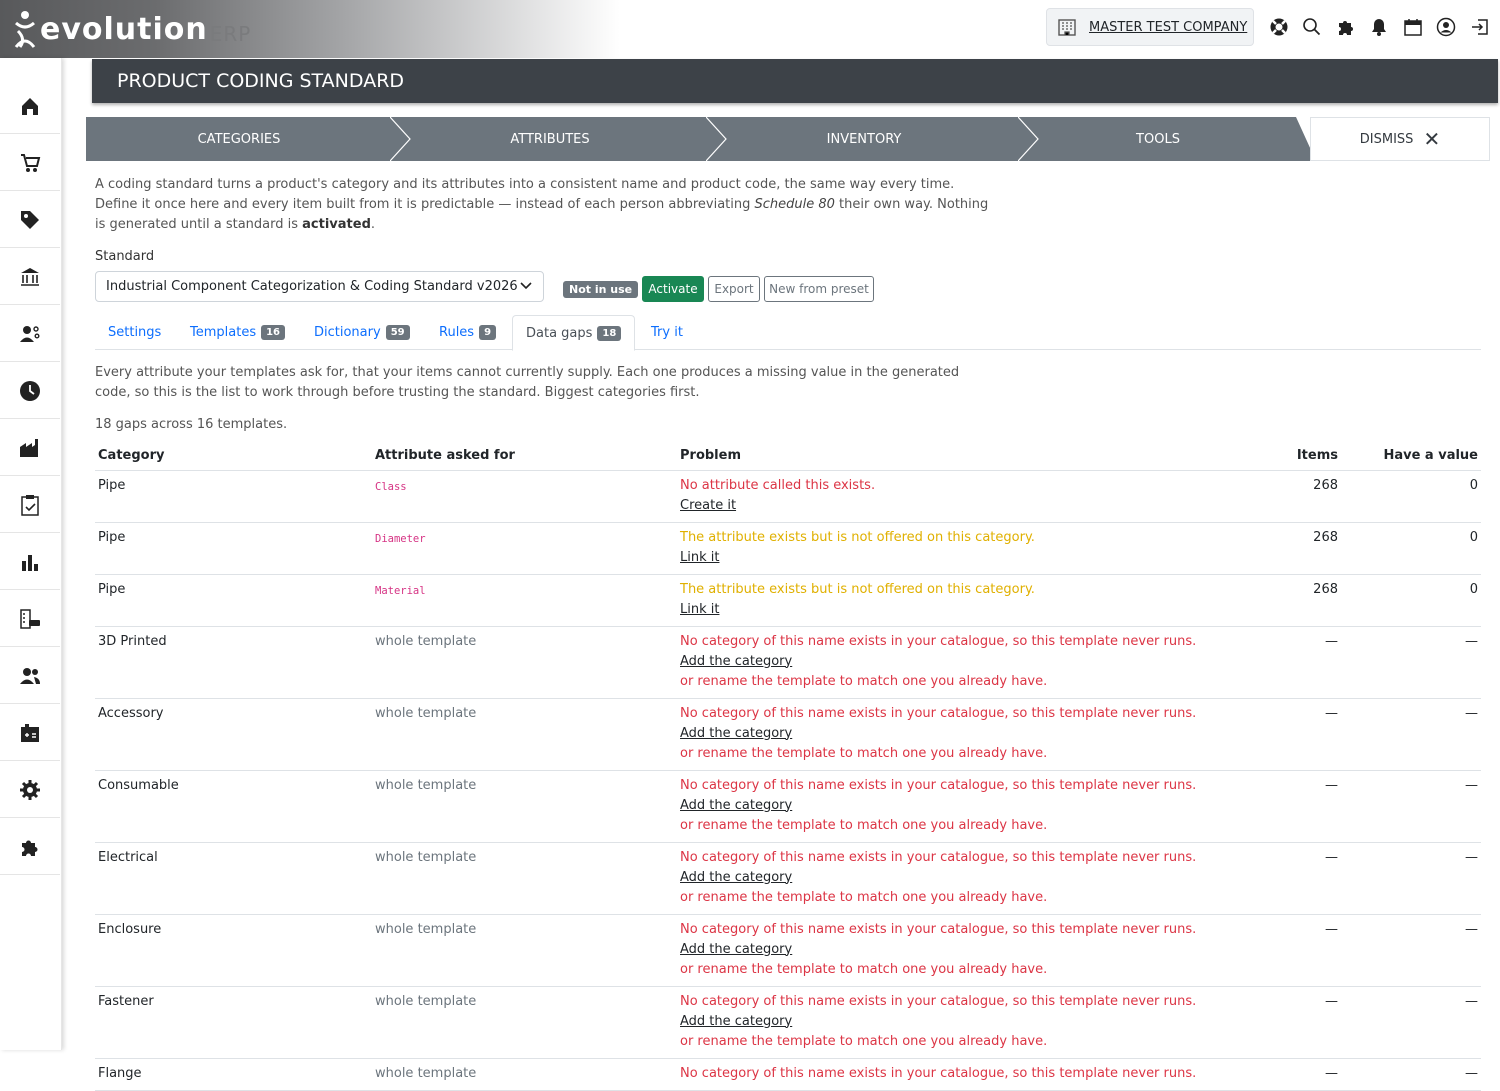 The width and height of the screenshot is (1500, 1091). I want to click on col-attribute: Attribute asked for, so click(524, 456).